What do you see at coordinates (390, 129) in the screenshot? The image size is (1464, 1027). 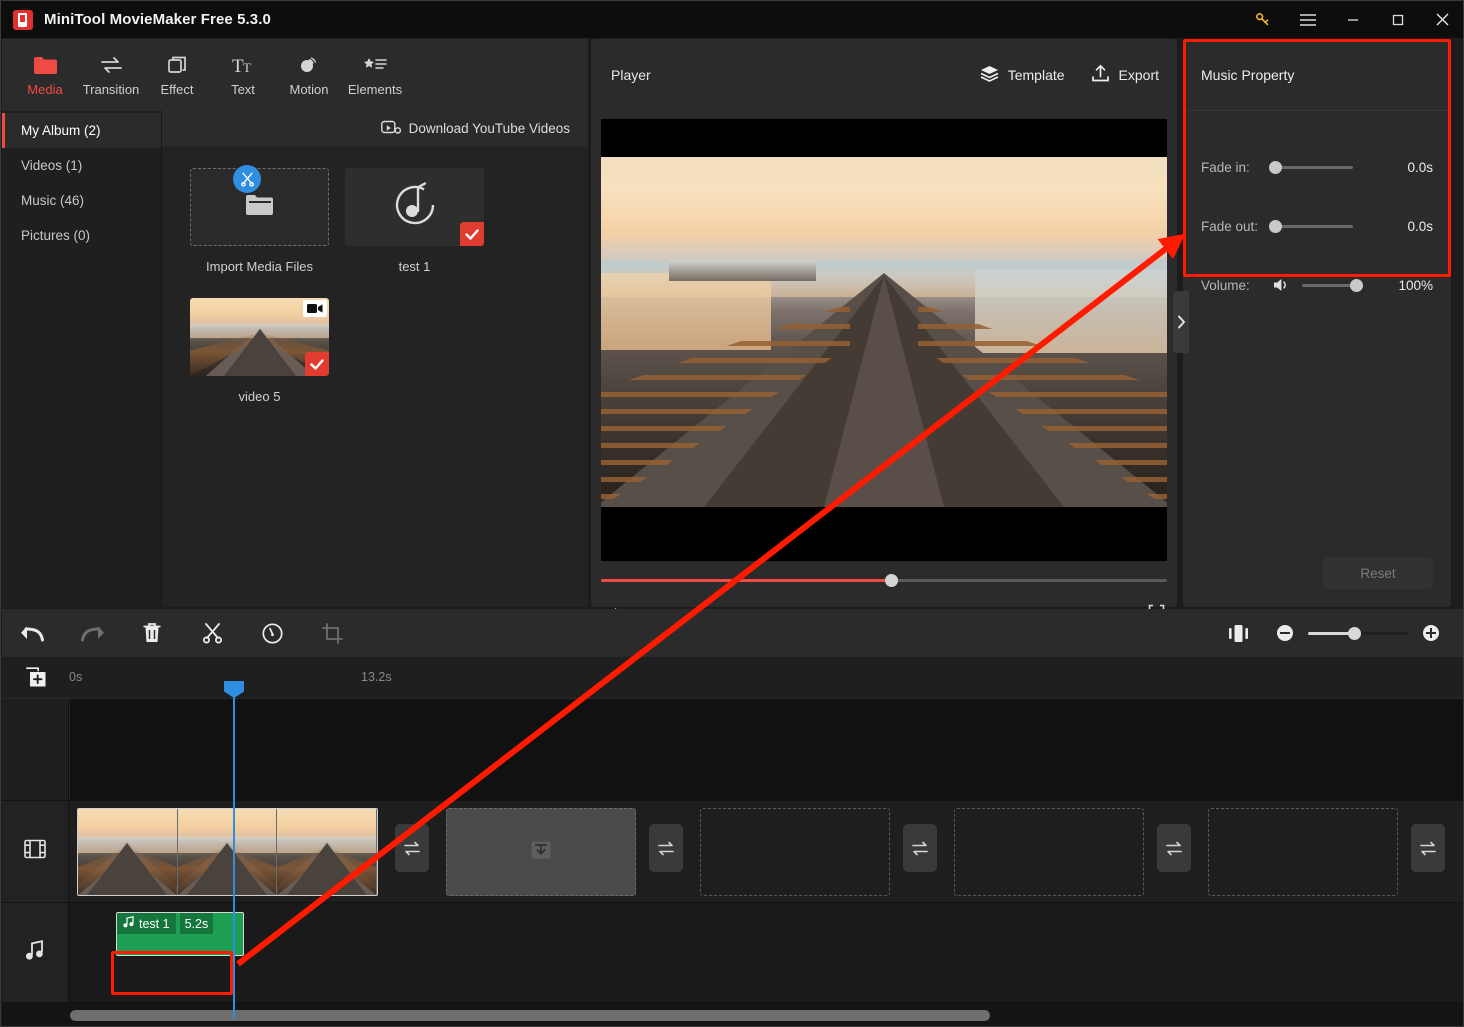 I see `youtube-download-icon` at bounding box center [390, 129].